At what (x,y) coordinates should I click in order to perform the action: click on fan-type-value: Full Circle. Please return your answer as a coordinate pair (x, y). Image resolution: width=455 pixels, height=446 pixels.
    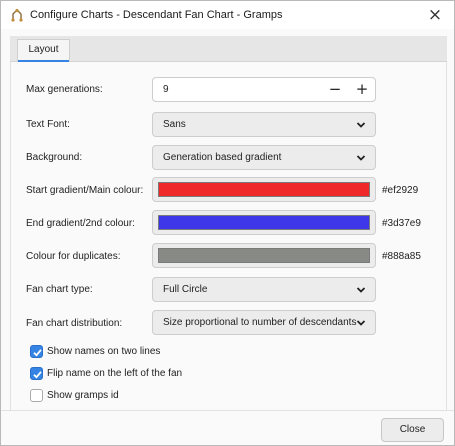
    Looking at the image, I should click on (185, 289).